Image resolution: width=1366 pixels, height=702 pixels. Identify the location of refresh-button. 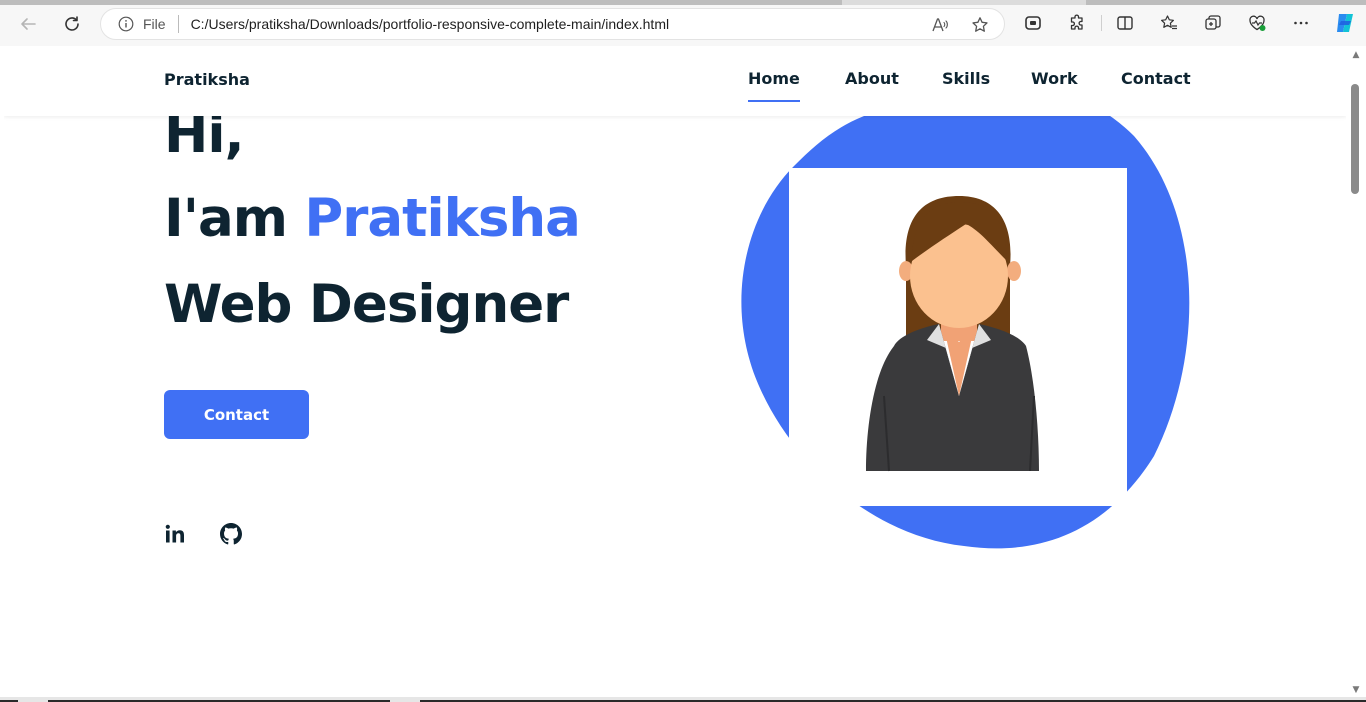
(72, 24).